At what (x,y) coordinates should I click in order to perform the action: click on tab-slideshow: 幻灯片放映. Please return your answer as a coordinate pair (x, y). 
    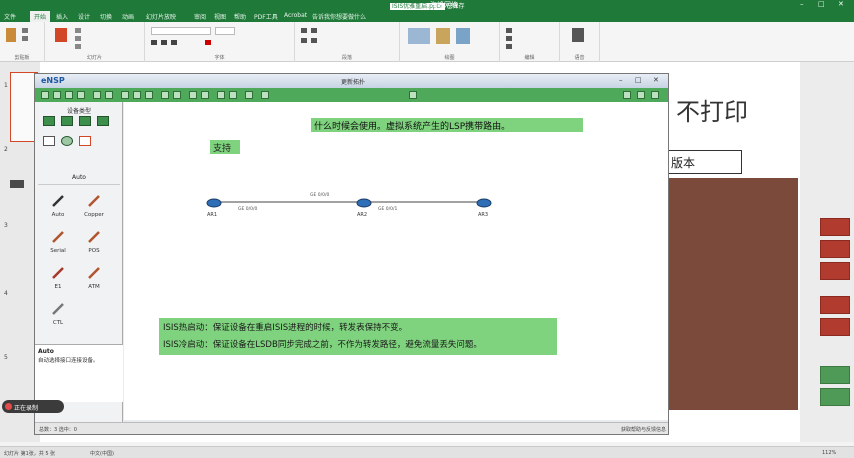
    Looking at the image, I should click on (161, 16).